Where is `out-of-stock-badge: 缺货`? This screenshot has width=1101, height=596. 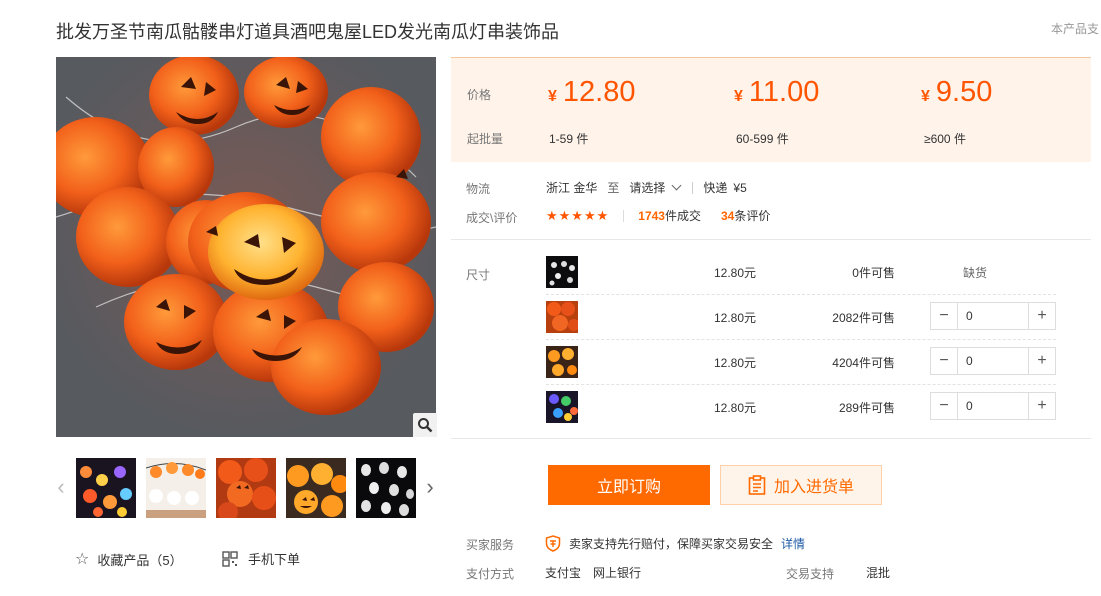 out-of-stock-badge: 缺货 is located at coordinates (975, 273).